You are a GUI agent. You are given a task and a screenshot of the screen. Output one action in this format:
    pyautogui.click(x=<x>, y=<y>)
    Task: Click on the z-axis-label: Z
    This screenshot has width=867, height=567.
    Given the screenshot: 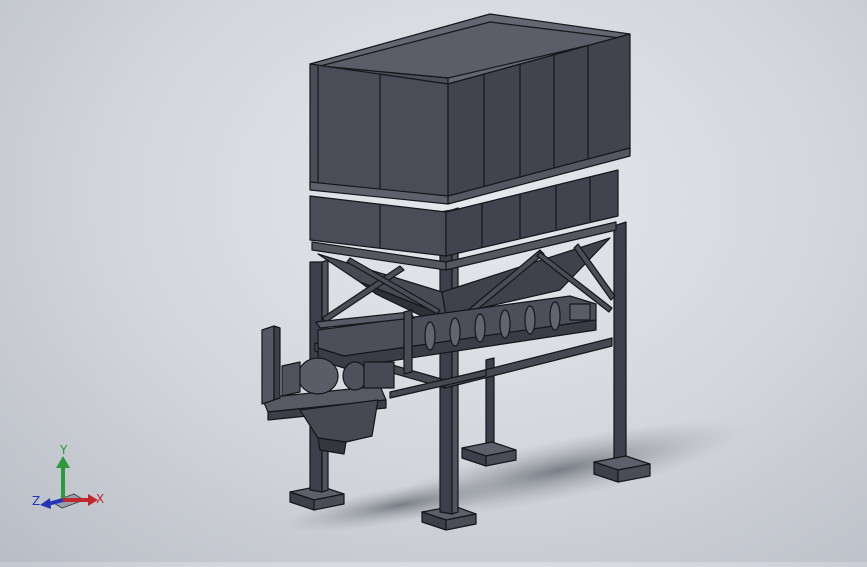 What is the action you would take?
    pyautogui.click(x=36, y=501)
    